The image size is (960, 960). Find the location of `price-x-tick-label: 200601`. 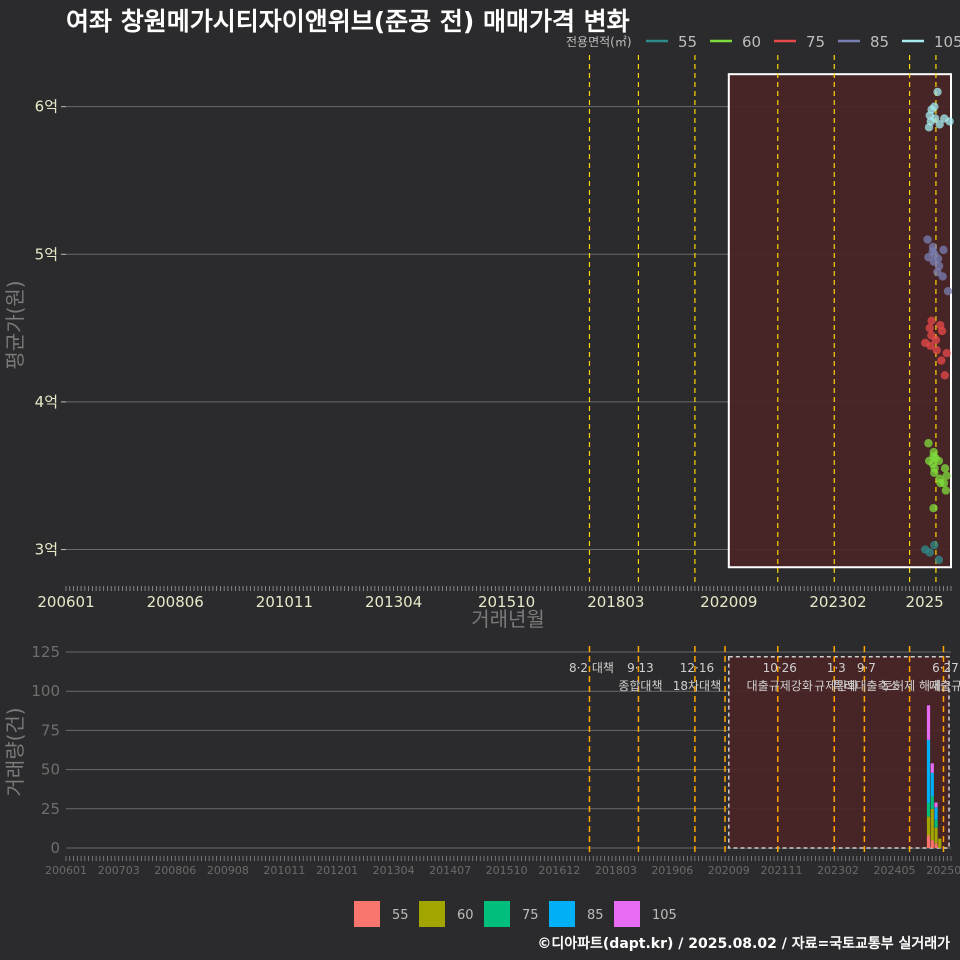

price-x-tick-label: 200601 is located at coordinates (65, 602).